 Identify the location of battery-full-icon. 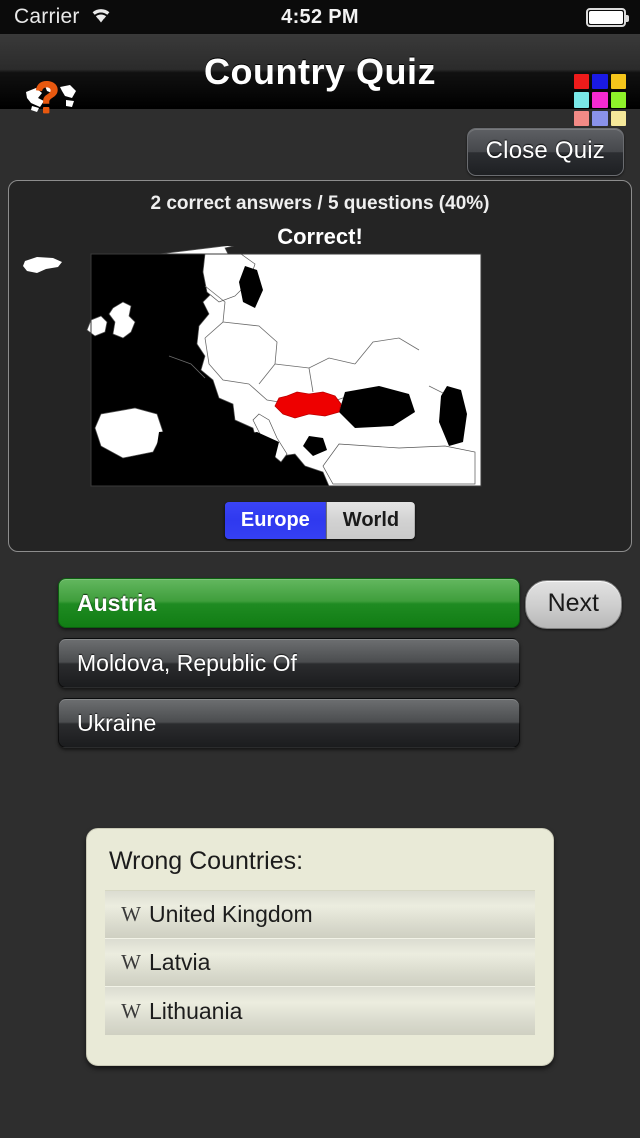
(607, 17).